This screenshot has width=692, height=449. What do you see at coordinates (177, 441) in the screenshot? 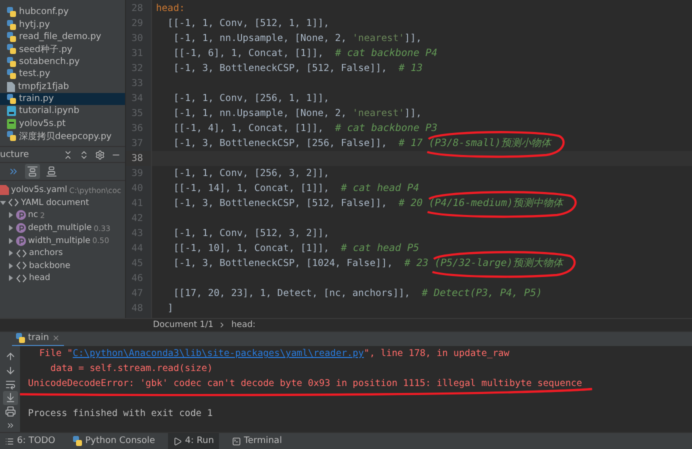
I see `play-icon` at bounding box center [177, 441].